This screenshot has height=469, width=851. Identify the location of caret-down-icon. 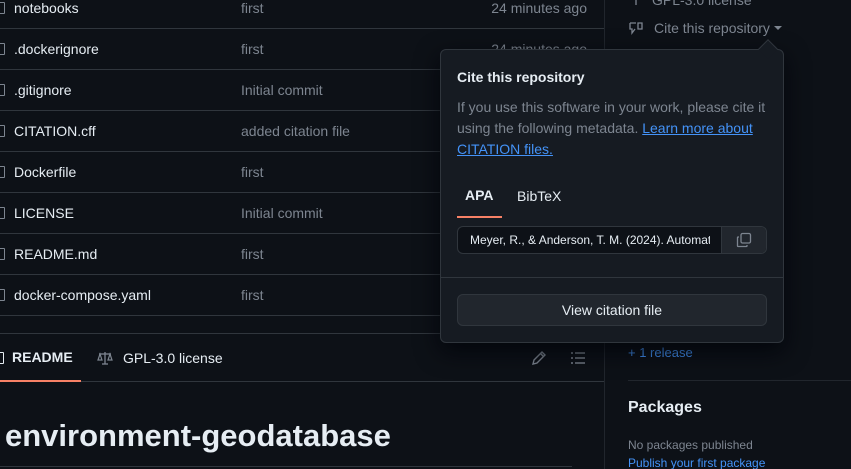
(777, 28).